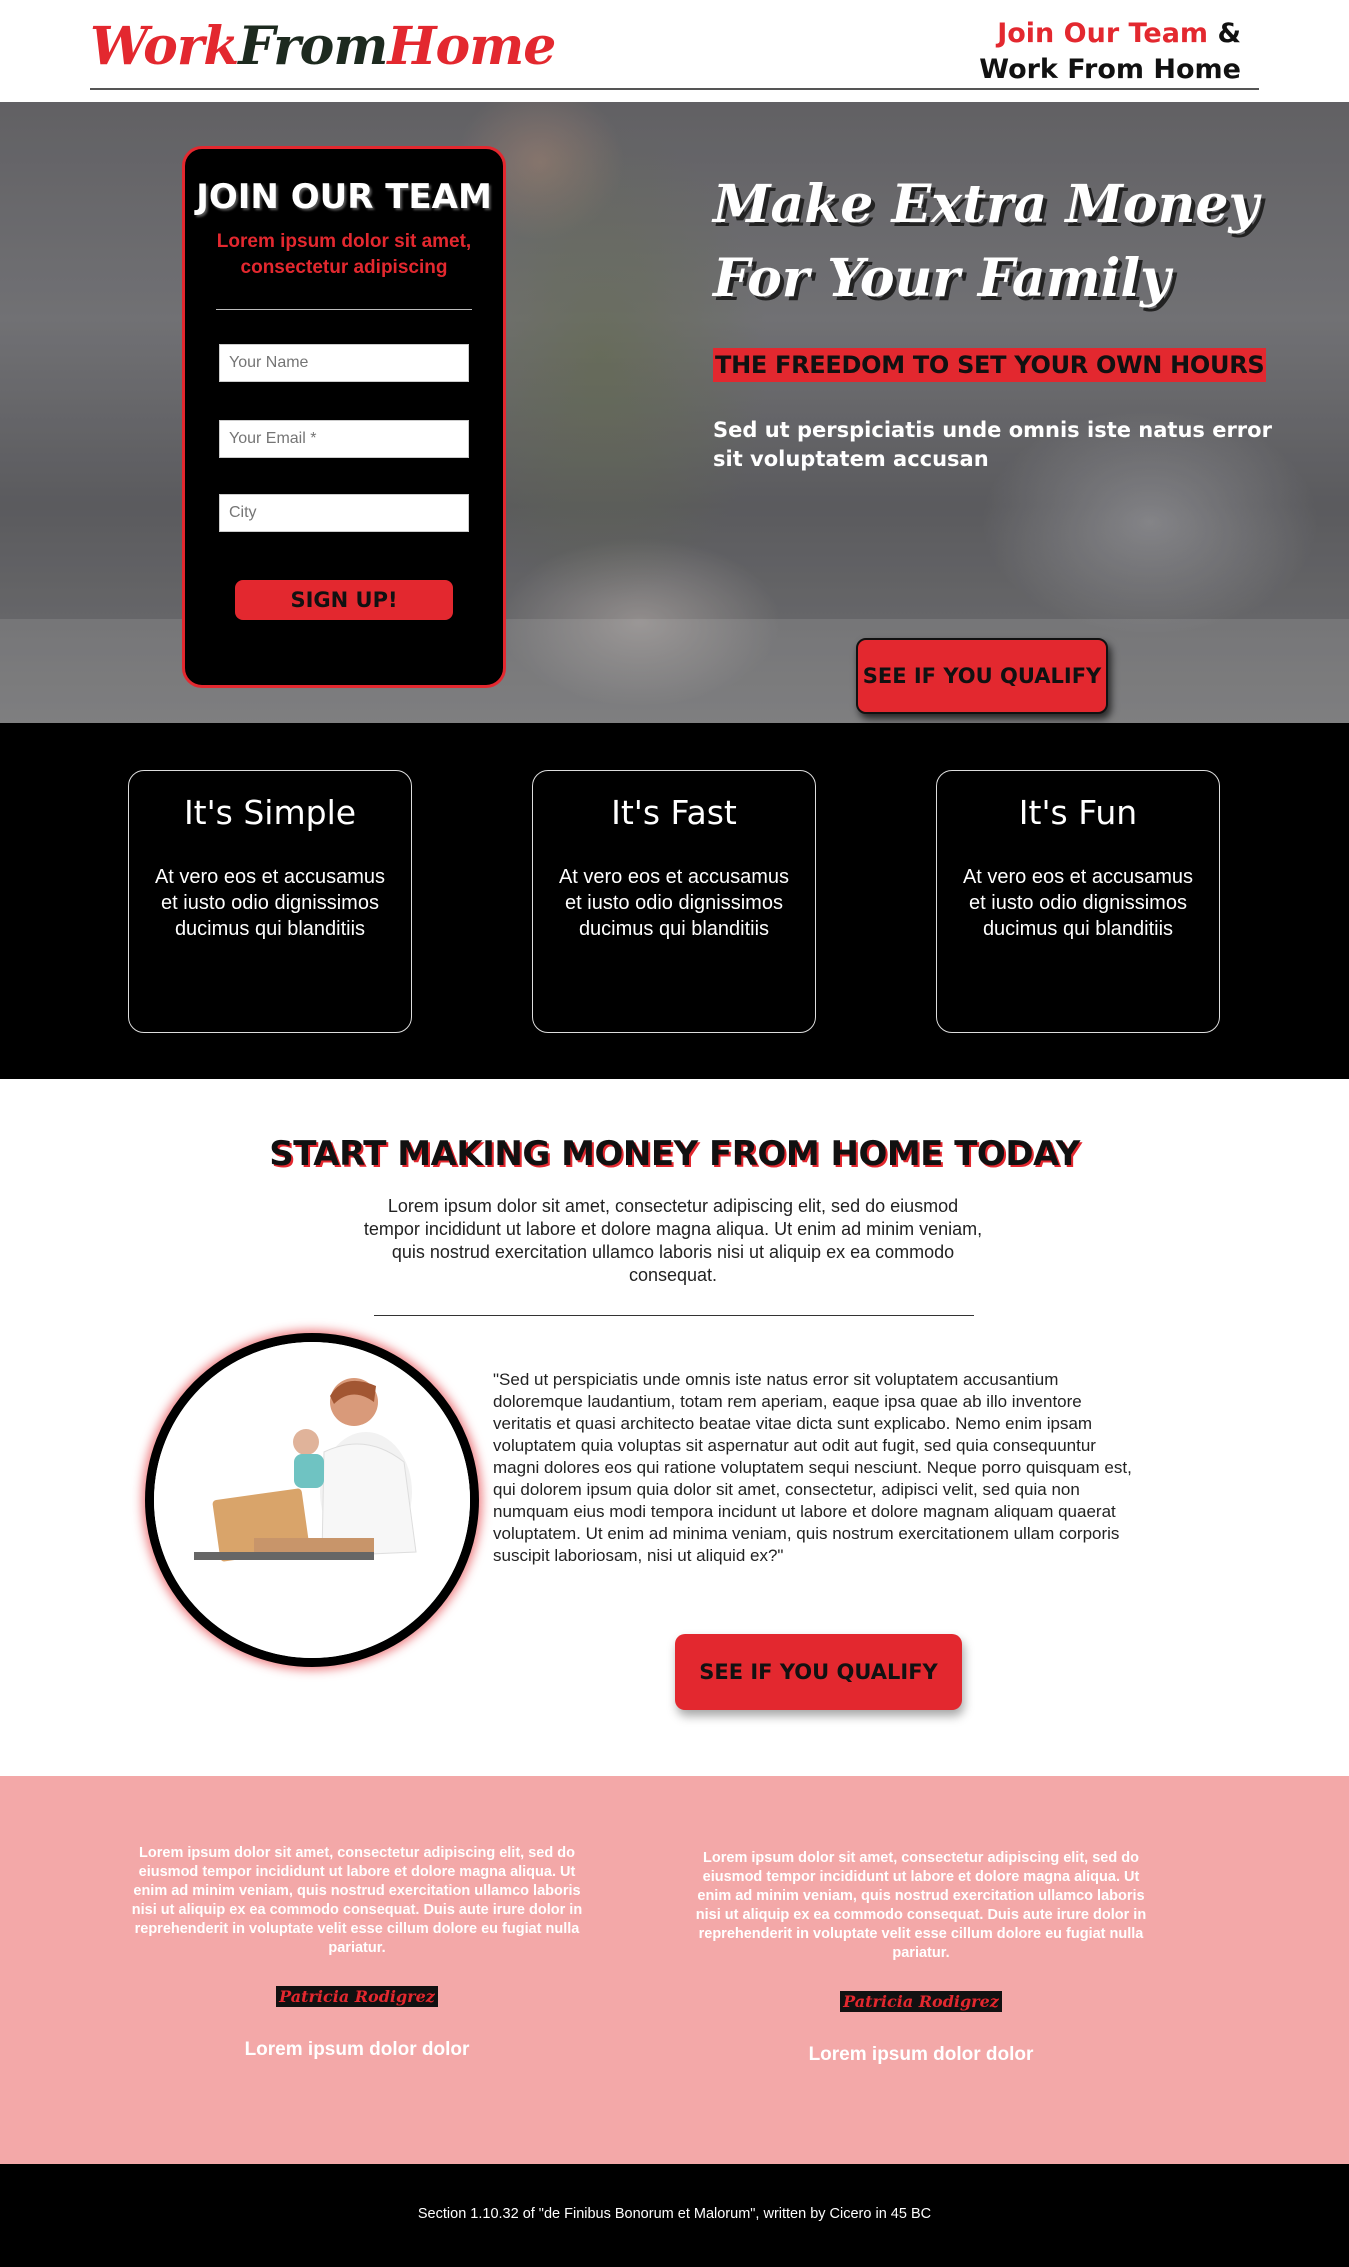 The image size is (1349, 2267). What do you see at coordinates (344, 363) in the screenshot?
I see `name-input` at bounding box center [344, 363].